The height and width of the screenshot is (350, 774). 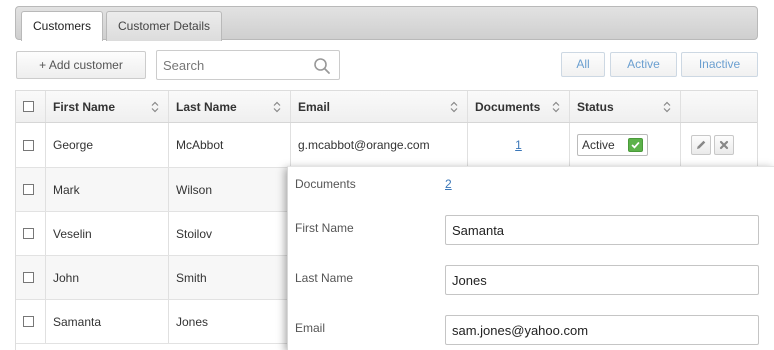 I want to click on first-name-cell: John, so click(x=107, y=277).